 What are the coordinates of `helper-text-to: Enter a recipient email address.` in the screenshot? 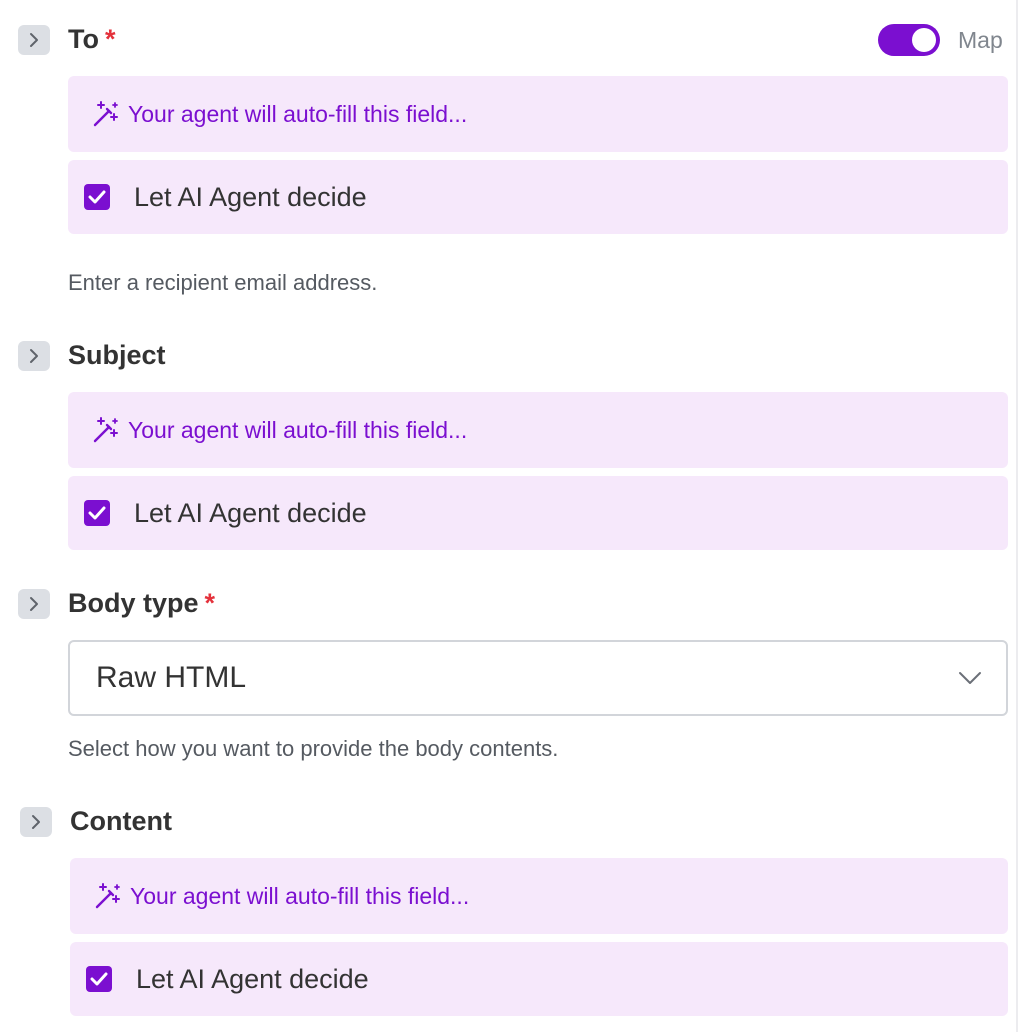 It's located at (223, 282).